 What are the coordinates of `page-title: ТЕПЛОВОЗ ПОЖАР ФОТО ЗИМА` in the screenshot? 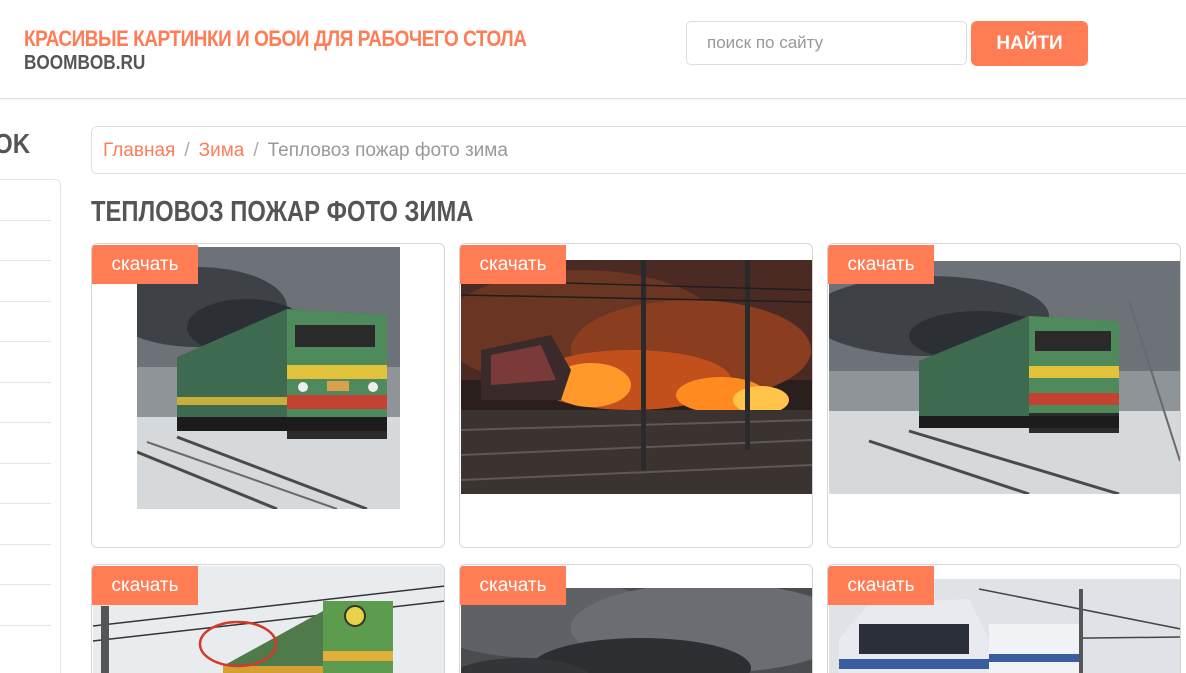 It's located at (282, 212).